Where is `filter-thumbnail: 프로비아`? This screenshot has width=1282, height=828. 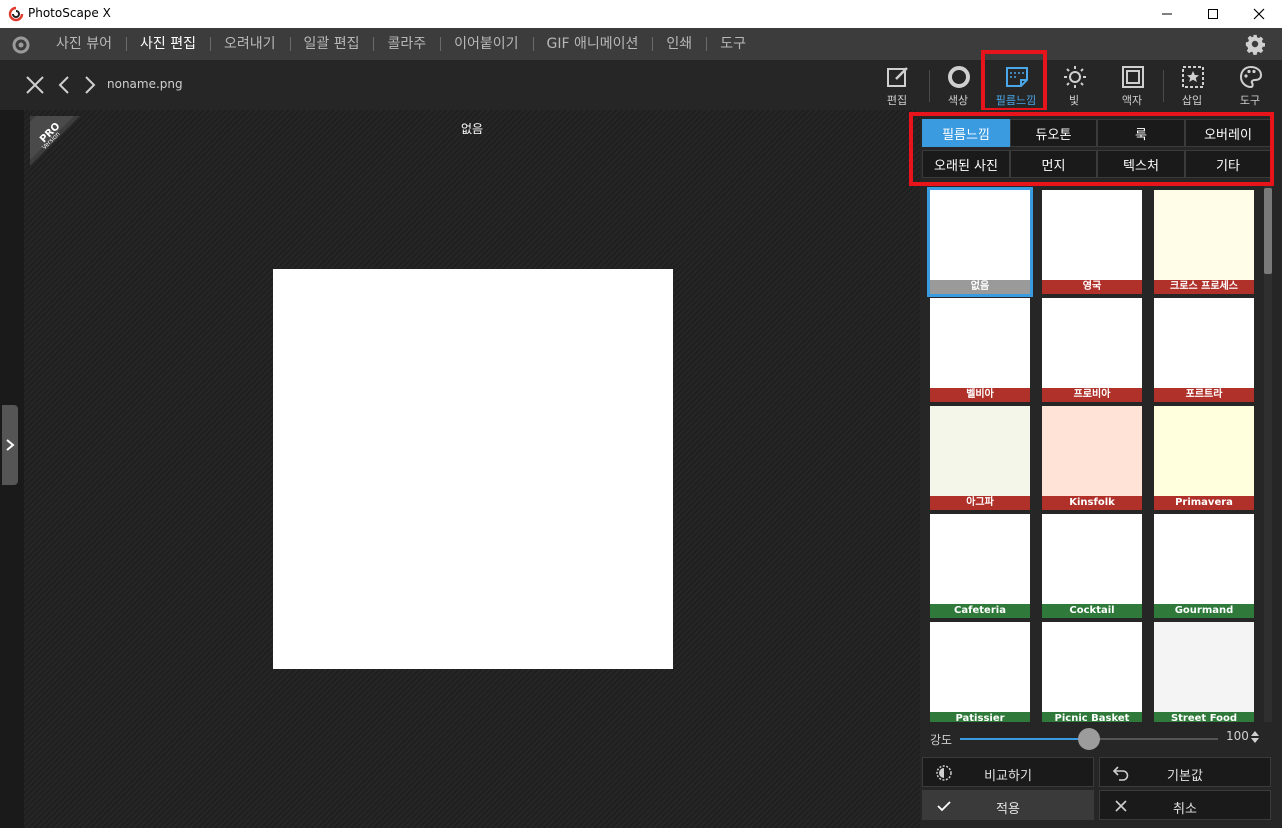 filter-thumbnail: 프로비아 is located at coordinates (1092, 350).